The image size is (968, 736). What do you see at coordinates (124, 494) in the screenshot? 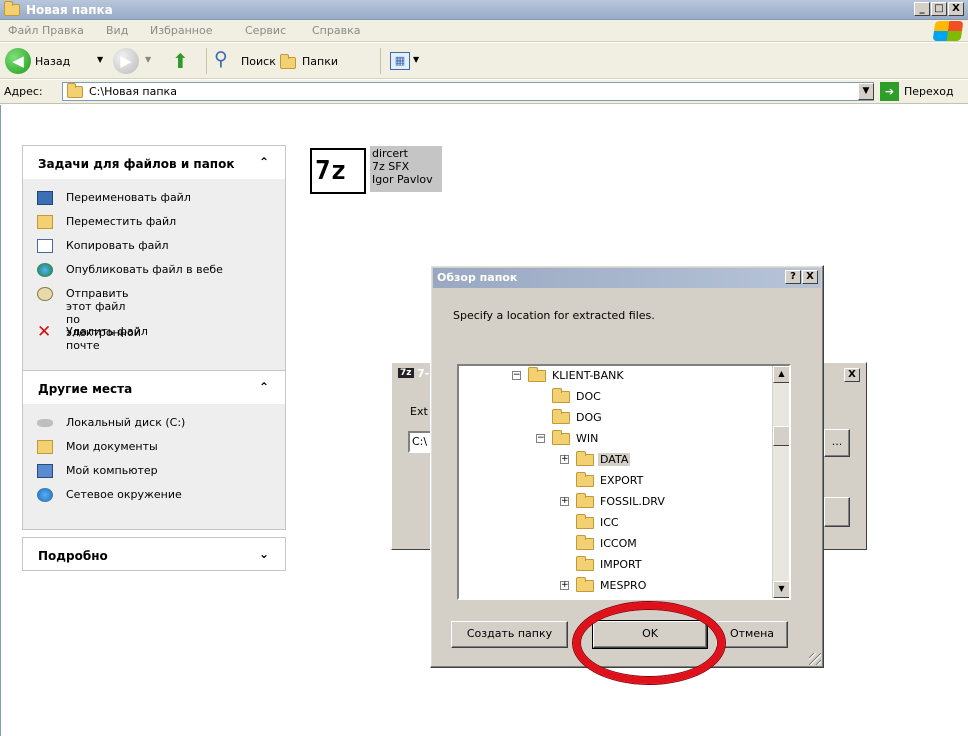
I see `place-network-label: Сетевое окружение` at bounding box center [124, 494].